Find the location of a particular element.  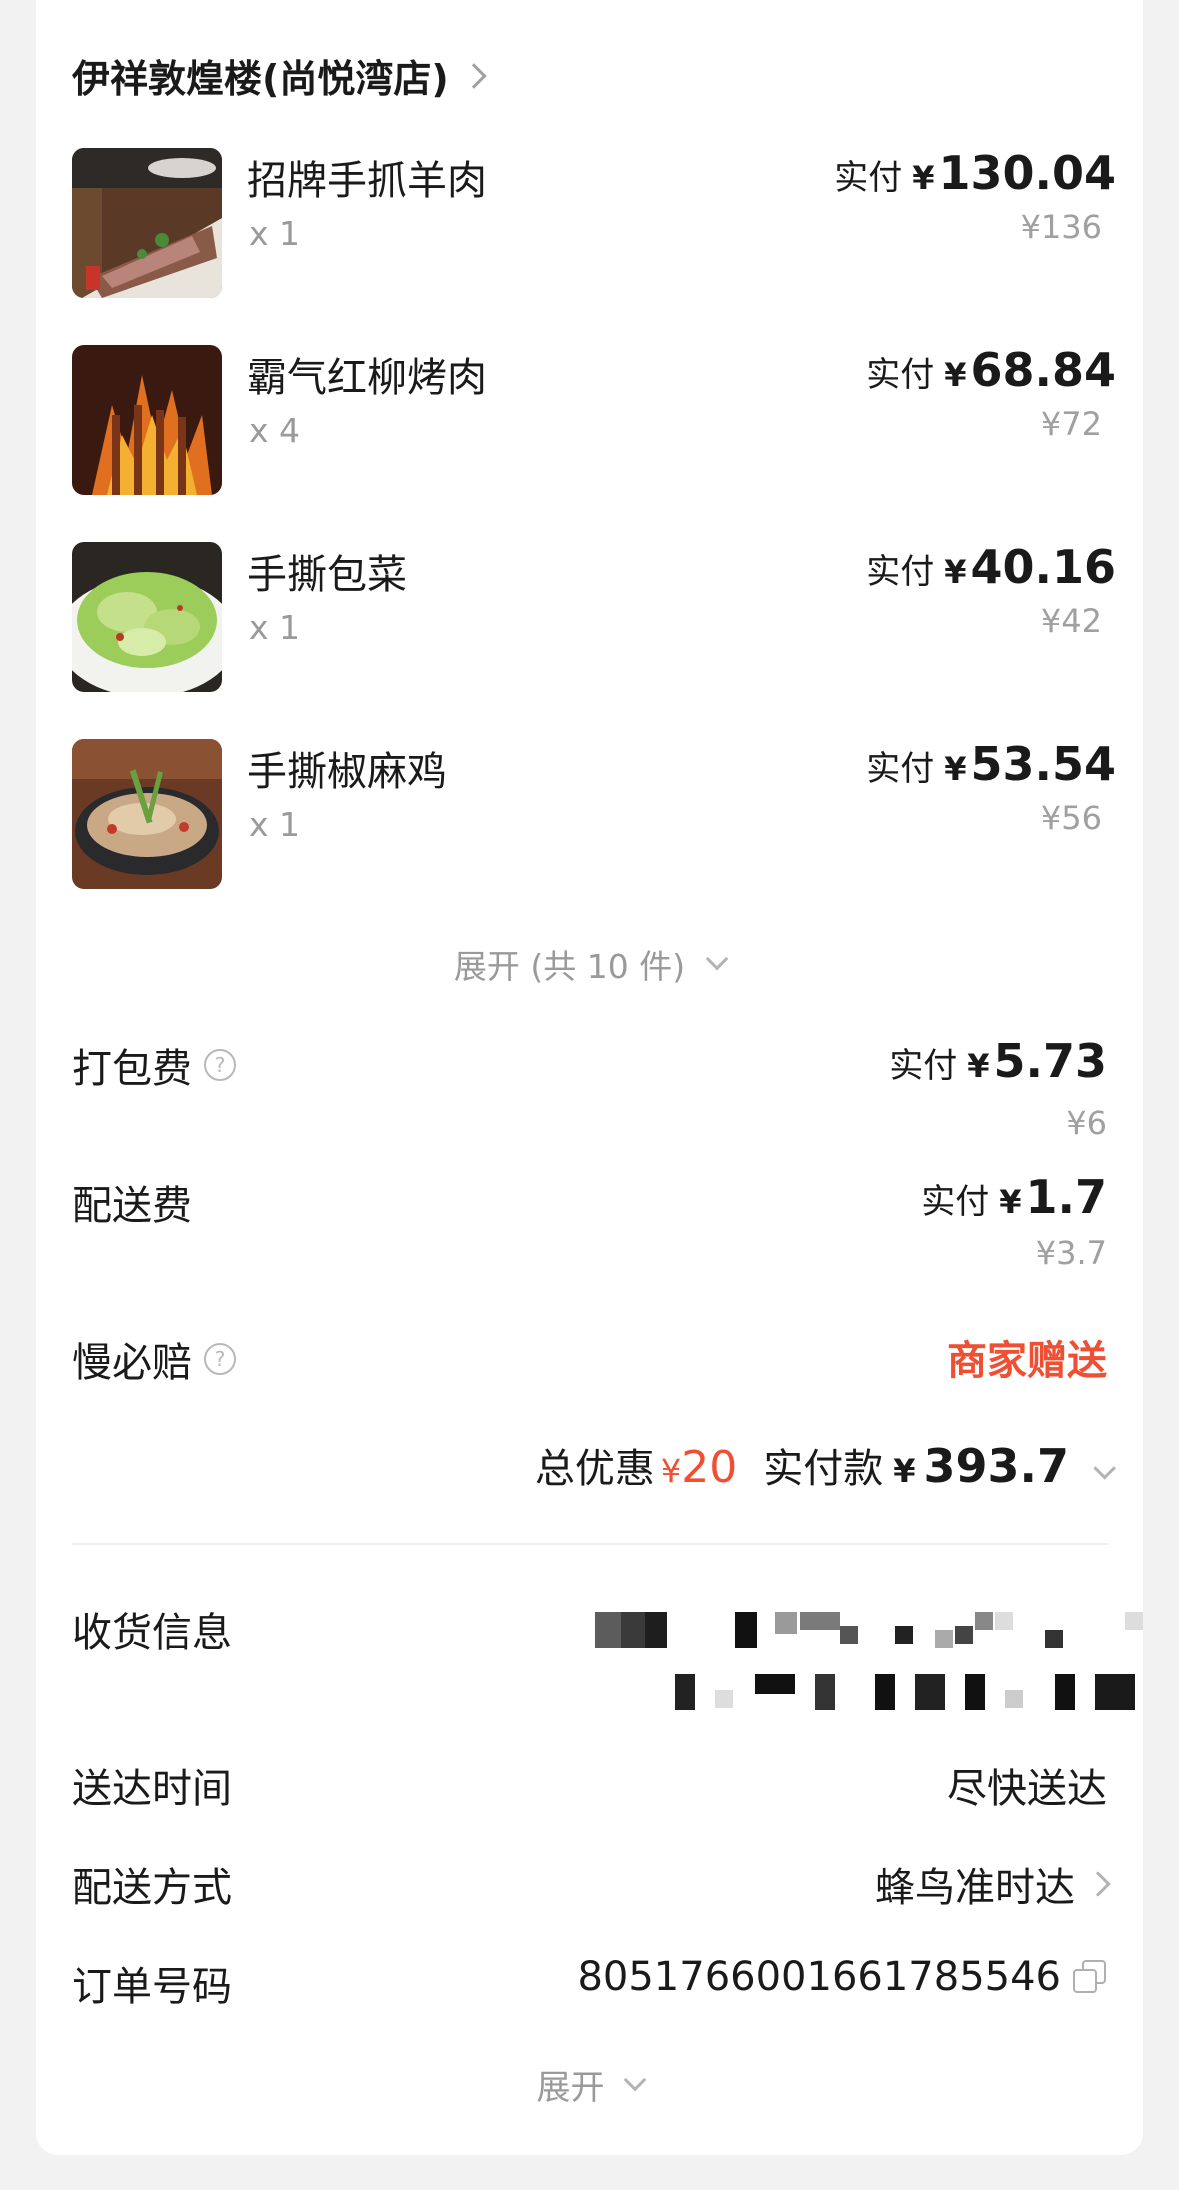

original-price: ¥72 is located at coordinates (1071, 424).